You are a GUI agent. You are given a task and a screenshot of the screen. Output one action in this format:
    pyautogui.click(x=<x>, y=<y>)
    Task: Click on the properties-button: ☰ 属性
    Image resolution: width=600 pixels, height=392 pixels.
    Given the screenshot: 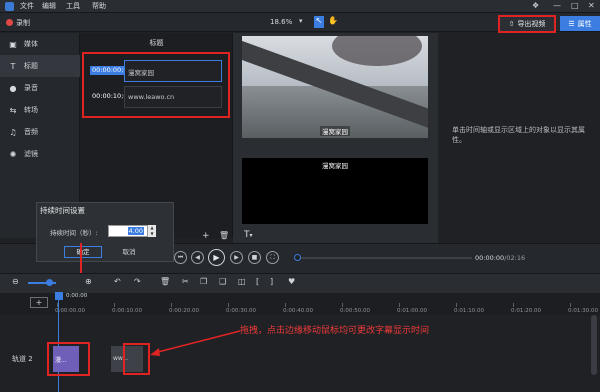 What is the action you would take?
    pyautogui.click(x=580, y=23)
    